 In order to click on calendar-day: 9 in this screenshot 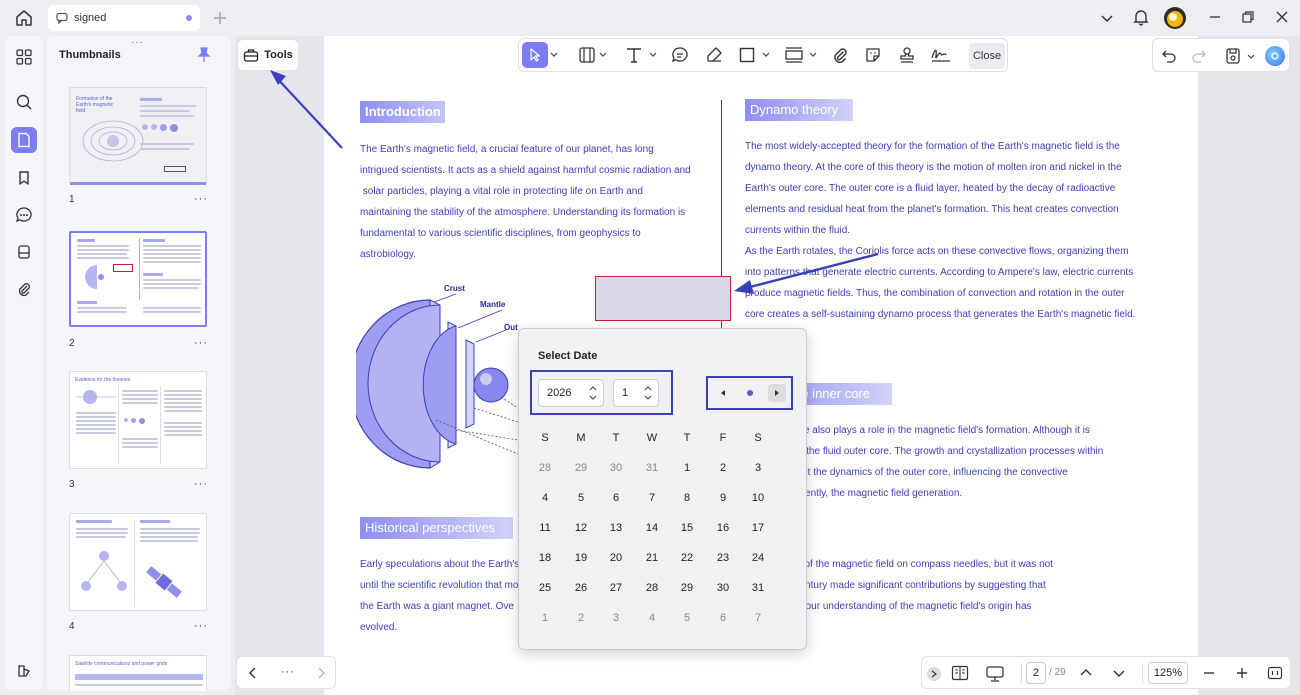, I will do `click(723, 498)`.